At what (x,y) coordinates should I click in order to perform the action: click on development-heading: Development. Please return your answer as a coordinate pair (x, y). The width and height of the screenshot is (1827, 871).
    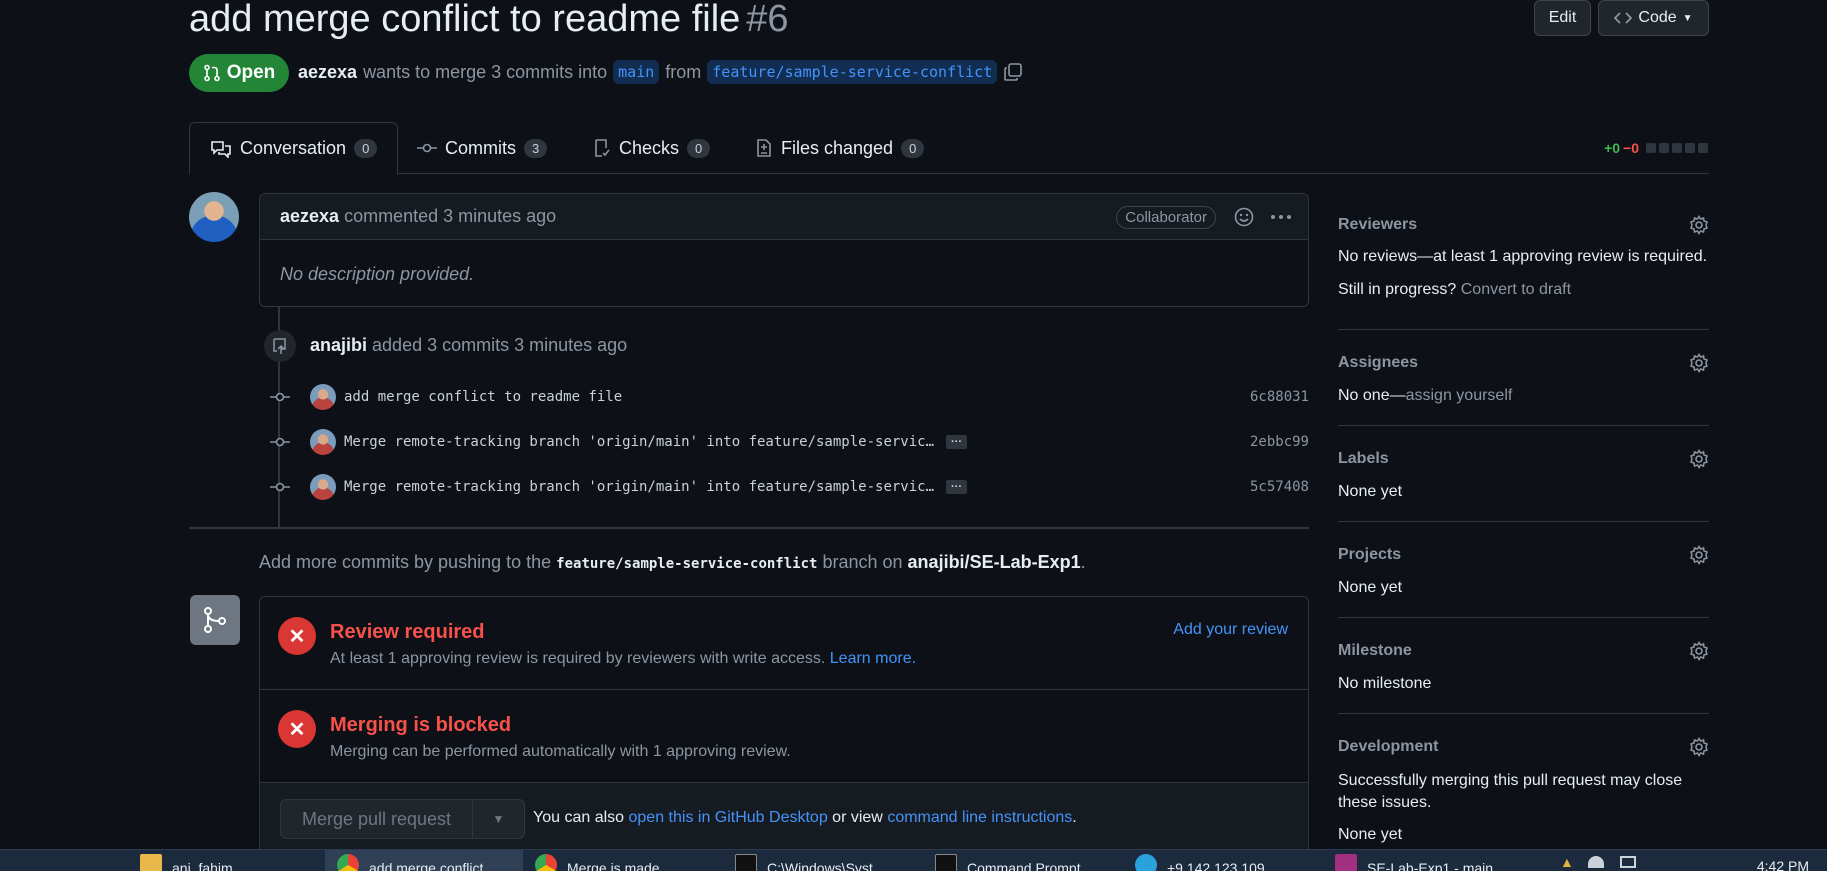
    Looking at the image, I should click on (1388, 747).